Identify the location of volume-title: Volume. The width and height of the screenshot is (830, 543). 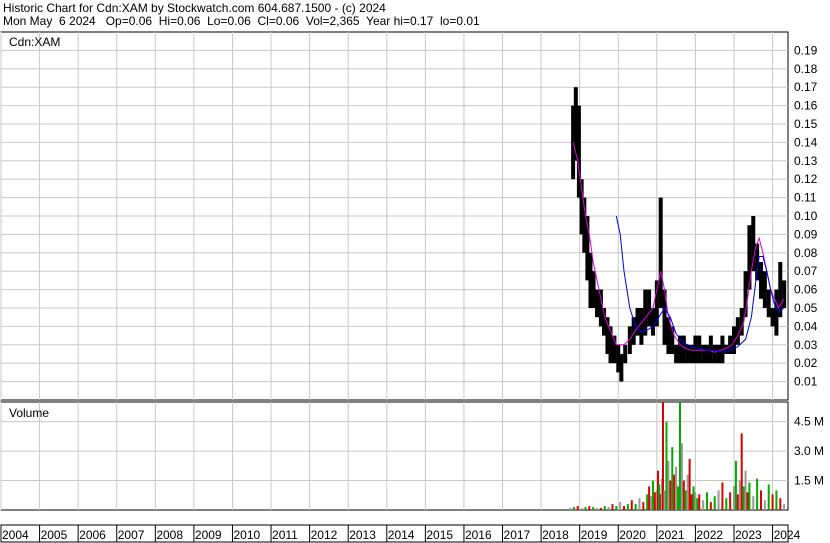
(29, 413).